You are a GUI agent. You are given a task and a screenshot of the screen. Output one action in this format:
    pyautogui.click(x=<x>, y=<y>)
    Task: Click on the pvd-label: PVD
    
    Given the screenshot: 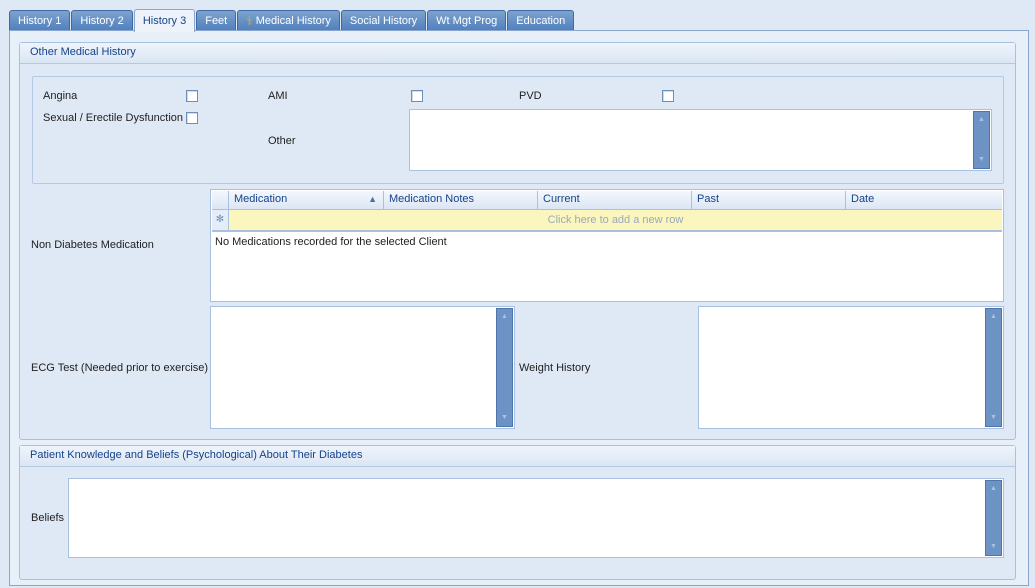 What is the action you would take?
    pyautogui.click(x=530, y=96)
    